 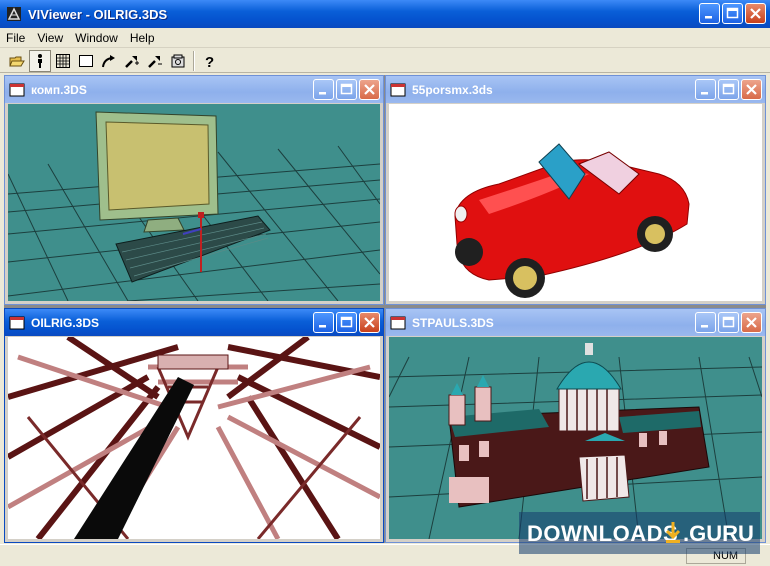 I want to click on menu-file: File, so click(x=15, y=38).